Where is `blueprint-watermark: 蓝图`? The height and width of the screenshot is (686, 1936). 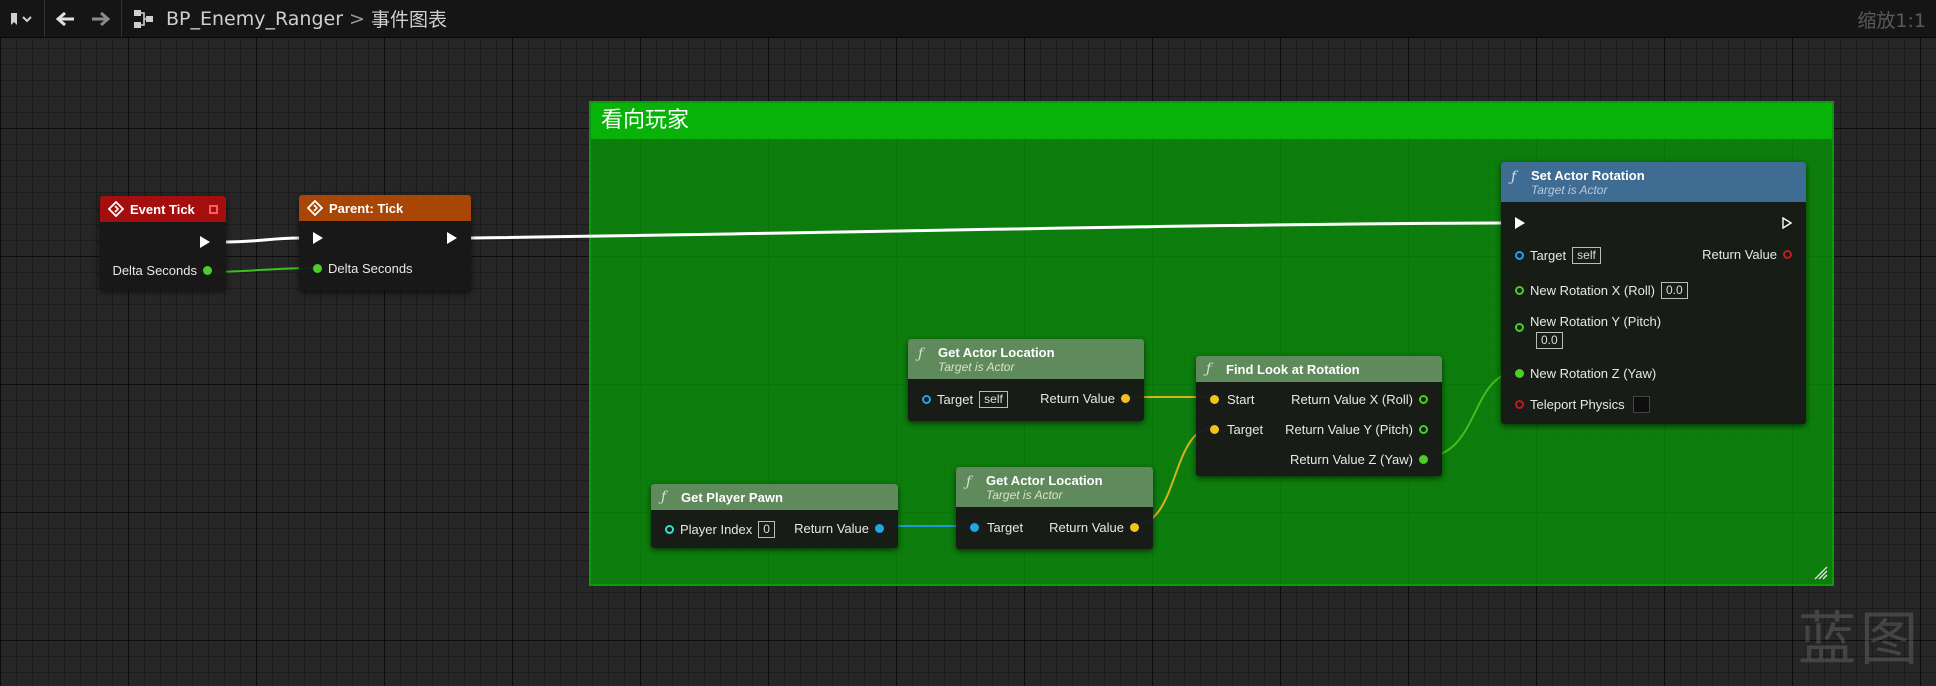 blueprint-watermark: 蓝图 is located at coordinates (1859, 639).